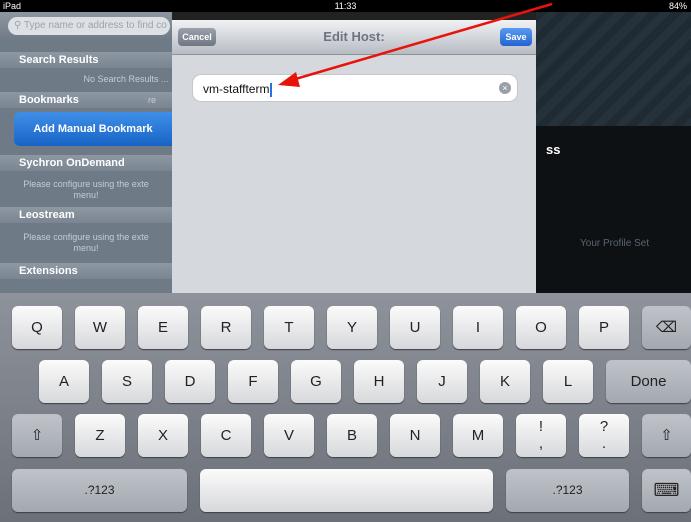 The width and height of the screenshot is (691, 522). Describe the element at coordinates (289, 327) in the screenshot. I see `key-t: T` at that location.